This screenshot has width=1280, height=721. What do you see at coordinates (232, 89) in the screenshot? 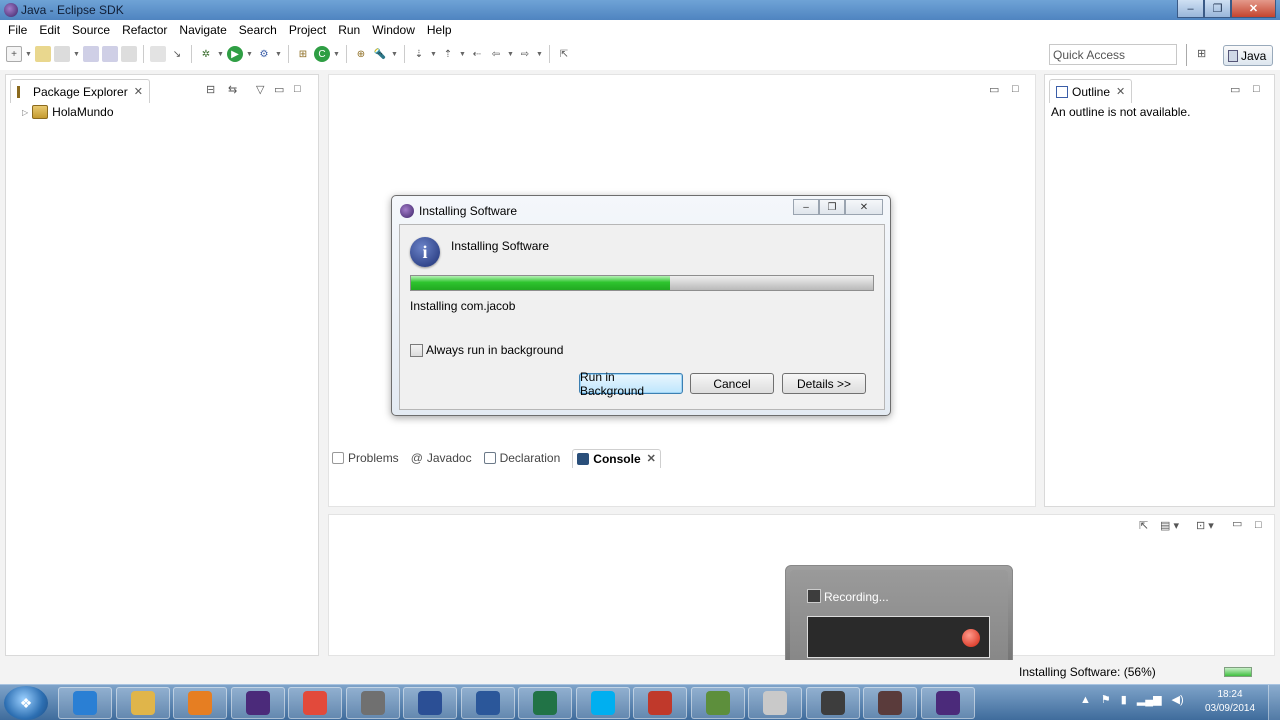
I see `link-with-editor-icon: ⇆` at bounding box center [232, 89].